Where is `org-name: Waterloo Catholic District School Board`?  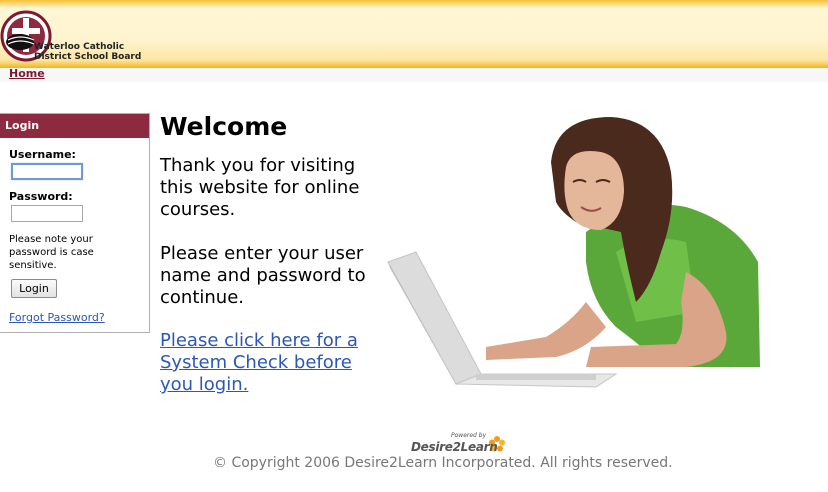 org-name: Waterloo Catholic District School Board is located at coordinates (87, 52).